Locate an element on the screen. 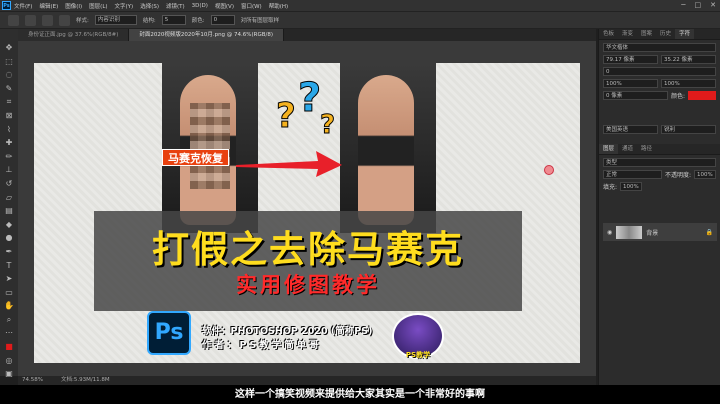 Image resolution: width=720 pixels, height=404 pixels. gradient-tool-icon: ▤ is located at coordinates (9, 211).